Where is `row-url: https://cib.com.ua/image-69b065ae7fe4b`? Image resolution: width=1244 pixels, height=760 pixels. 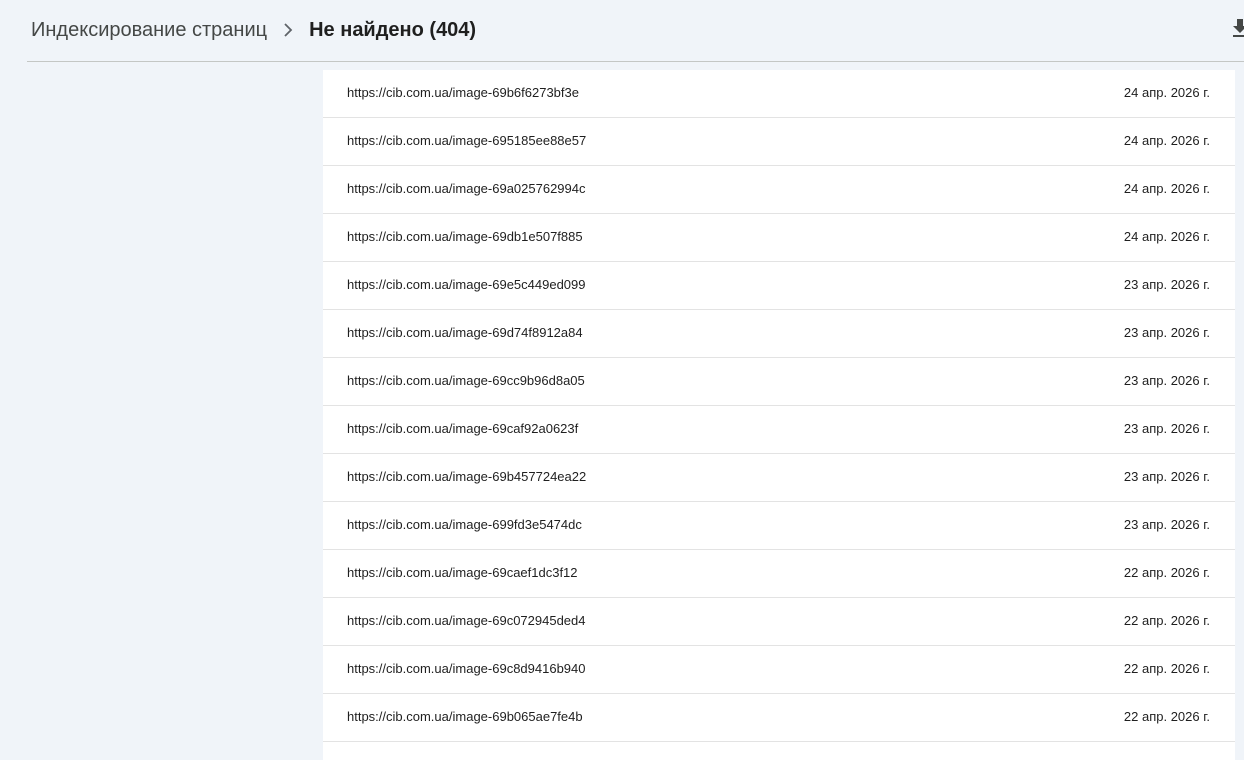 row-url: https://cib.com.ua/image-69b065ae7fe4b is located at coordinates (465, 716).